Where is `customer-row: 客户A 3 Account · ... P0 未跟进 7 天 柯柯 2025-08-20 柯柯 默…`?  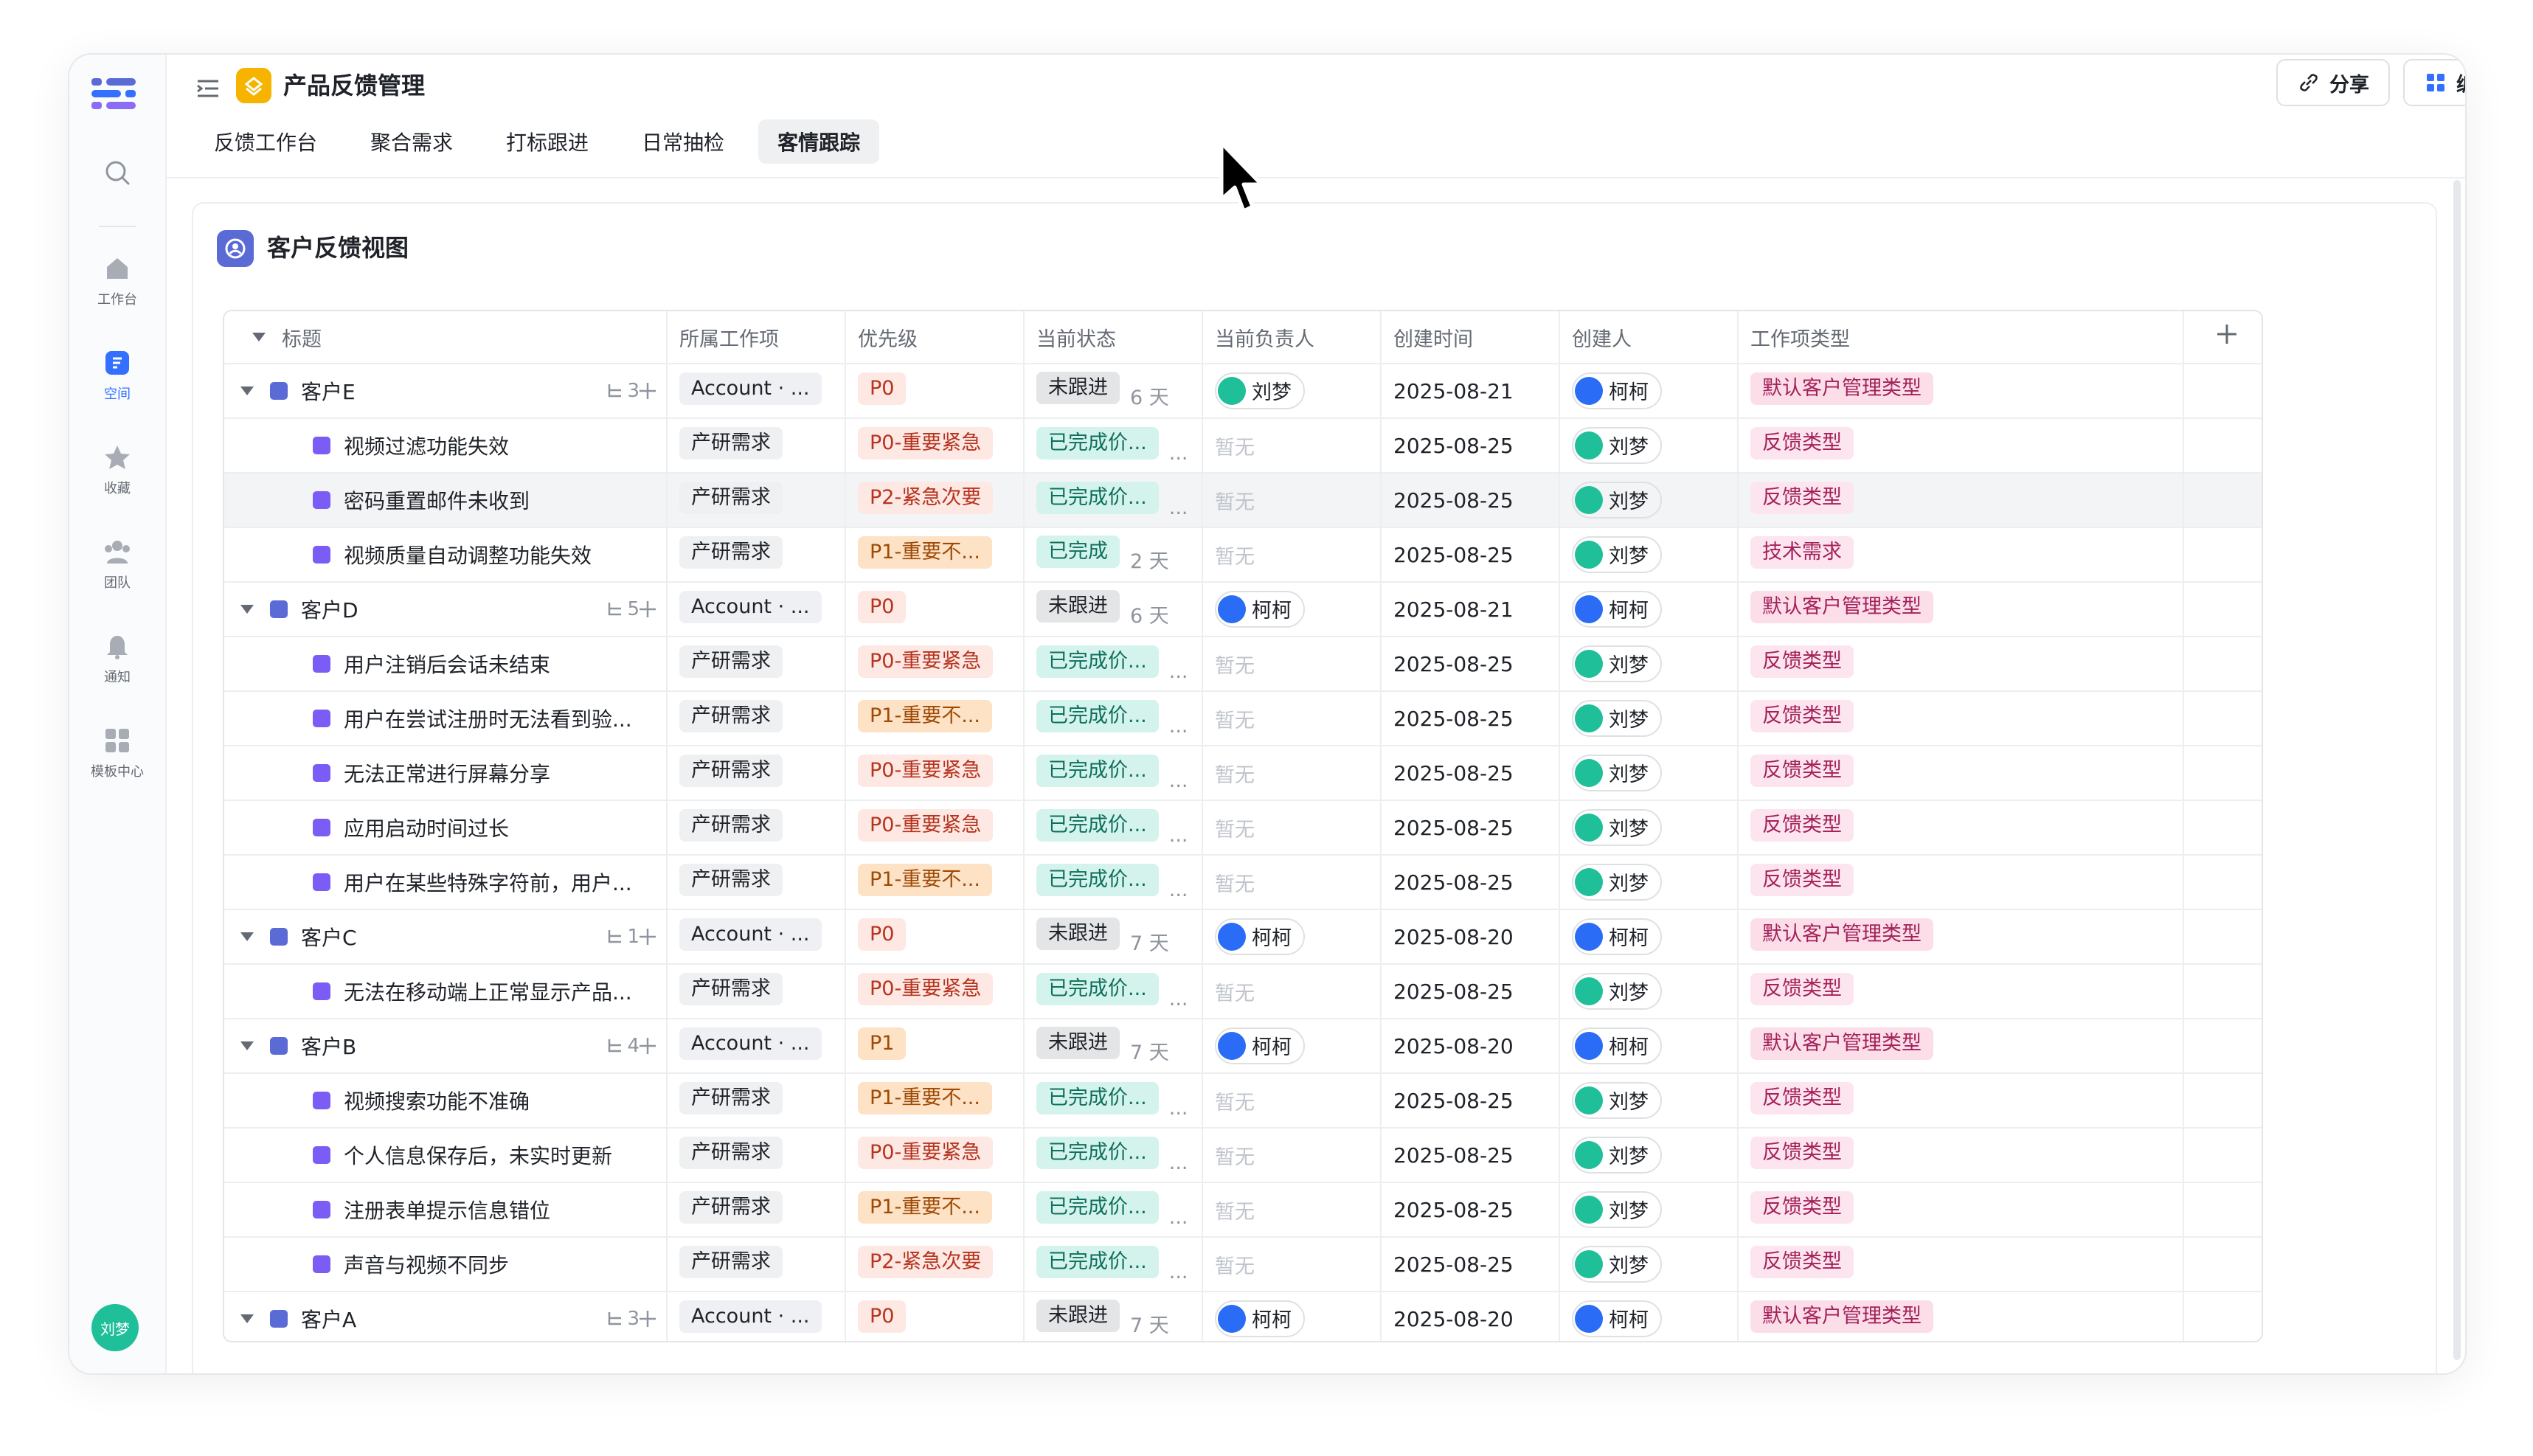
customer-row: 客户A 3 Account · ... P0 未跟进 7 天 柯柯 2025-08-20 柯柯 默… is located at coordinates (1243, 1316).